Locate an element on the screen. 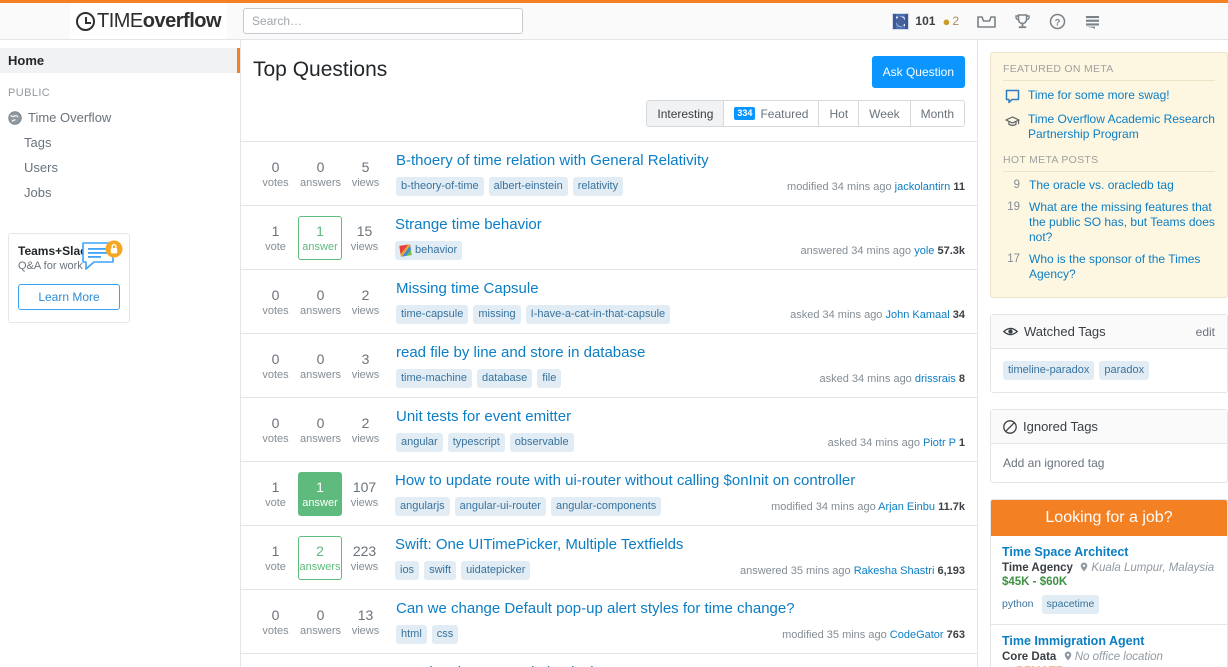 The height and width of the screenshot is (667, 1228). question-author-link: Arjan Einbu is located at coordinates (908, 507).